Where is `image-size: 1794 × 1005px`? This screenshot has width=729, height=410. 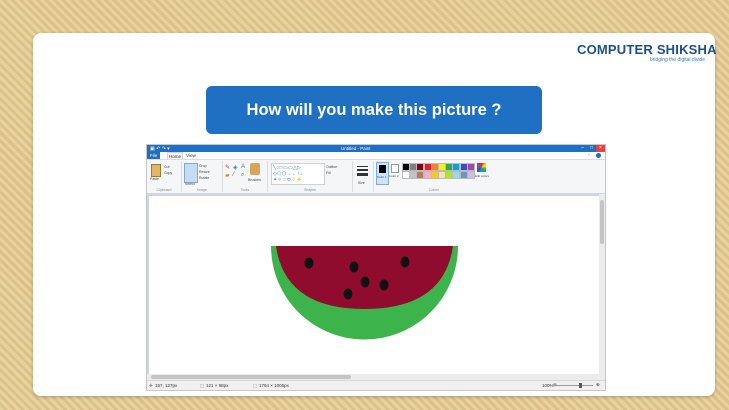
image-size: 1794 × 1005px is located at coordinates (274, 385).